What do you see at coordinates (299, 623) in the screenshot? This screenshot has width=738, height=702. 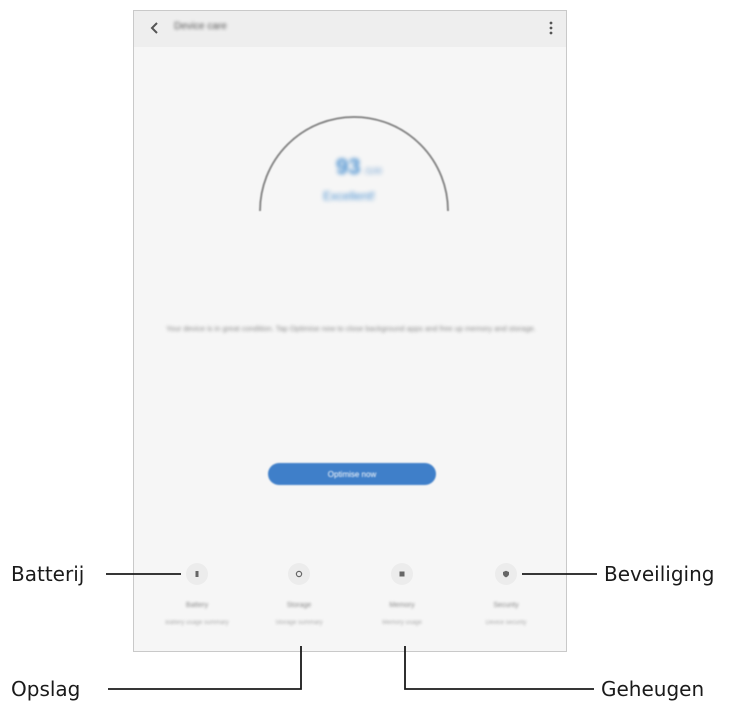 I see `storage-sublabel: Storage summary` at bounding box center [299, 623].